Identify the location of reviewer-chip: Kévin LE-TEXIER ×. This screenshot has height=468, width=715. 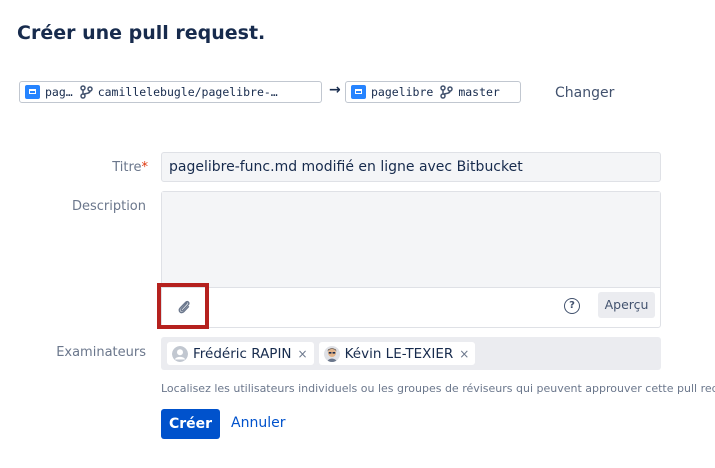
(397, 353).